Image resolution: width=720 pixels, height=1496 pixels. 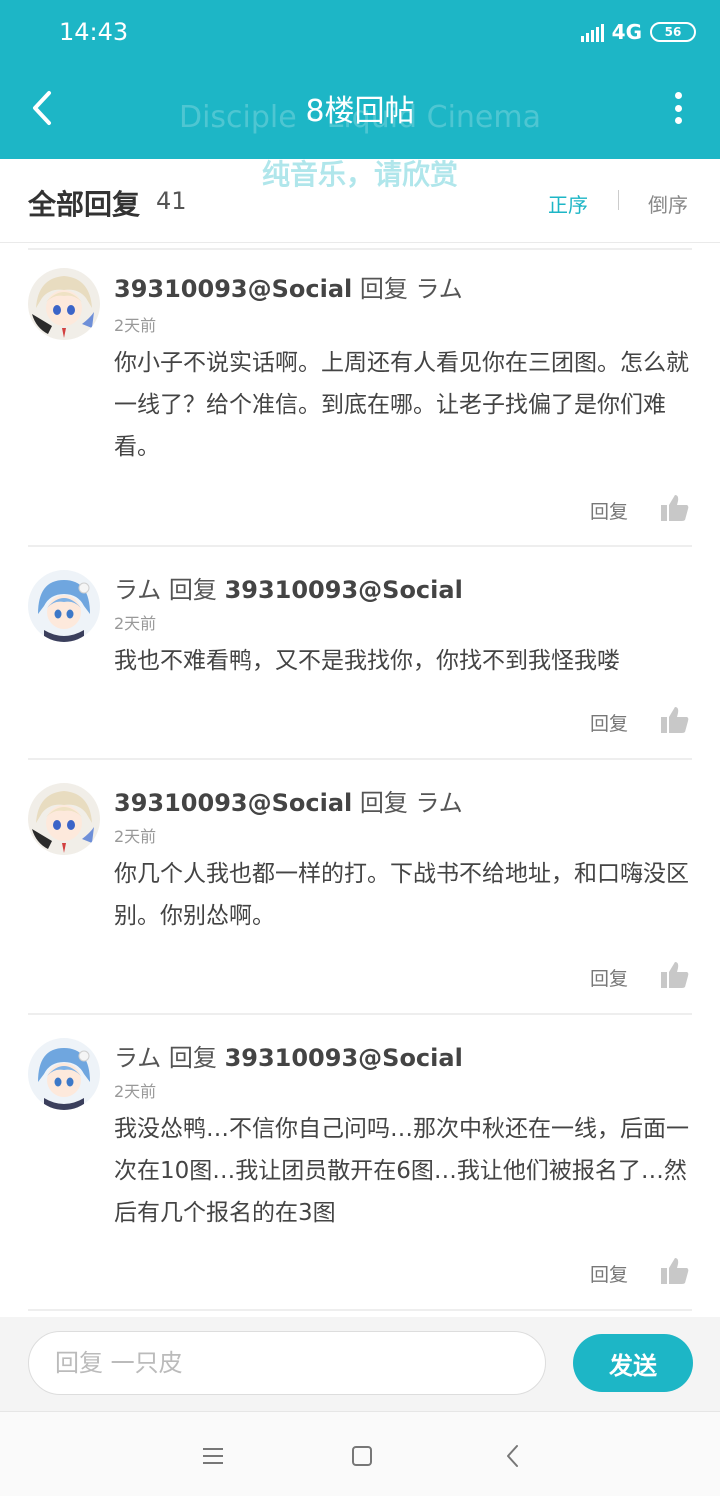 I want to click on system-nav-bar, so click(x=360, y=1453).